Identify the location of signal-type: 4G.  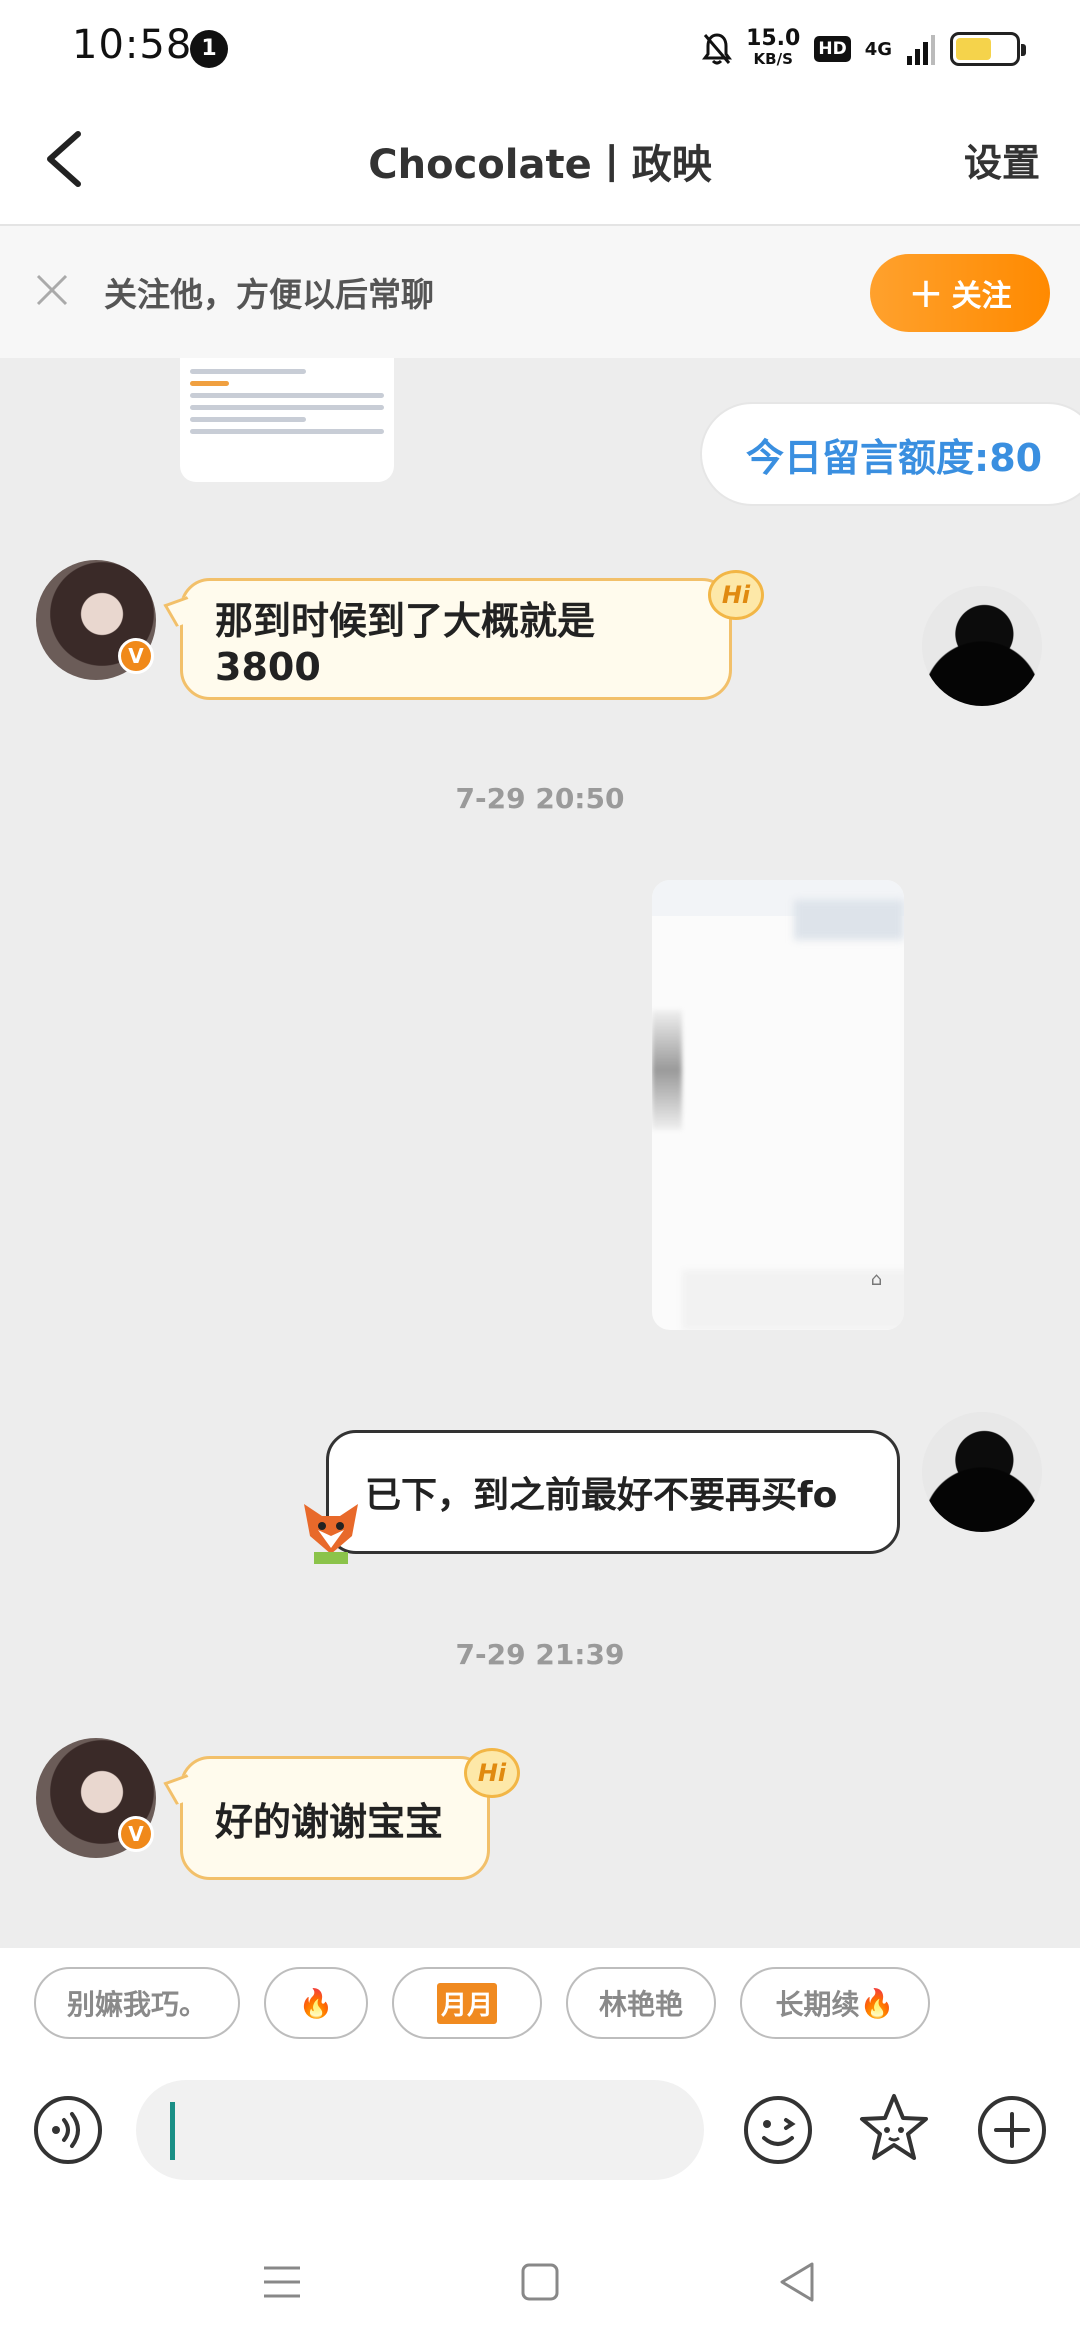
(878, 49).